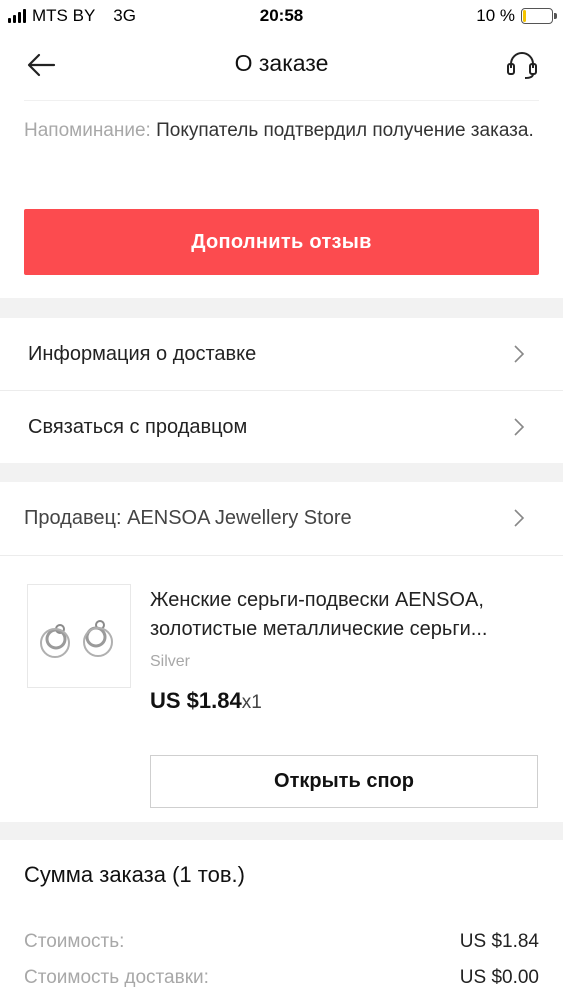  I want to click on battery-icon, so click(539, 16).